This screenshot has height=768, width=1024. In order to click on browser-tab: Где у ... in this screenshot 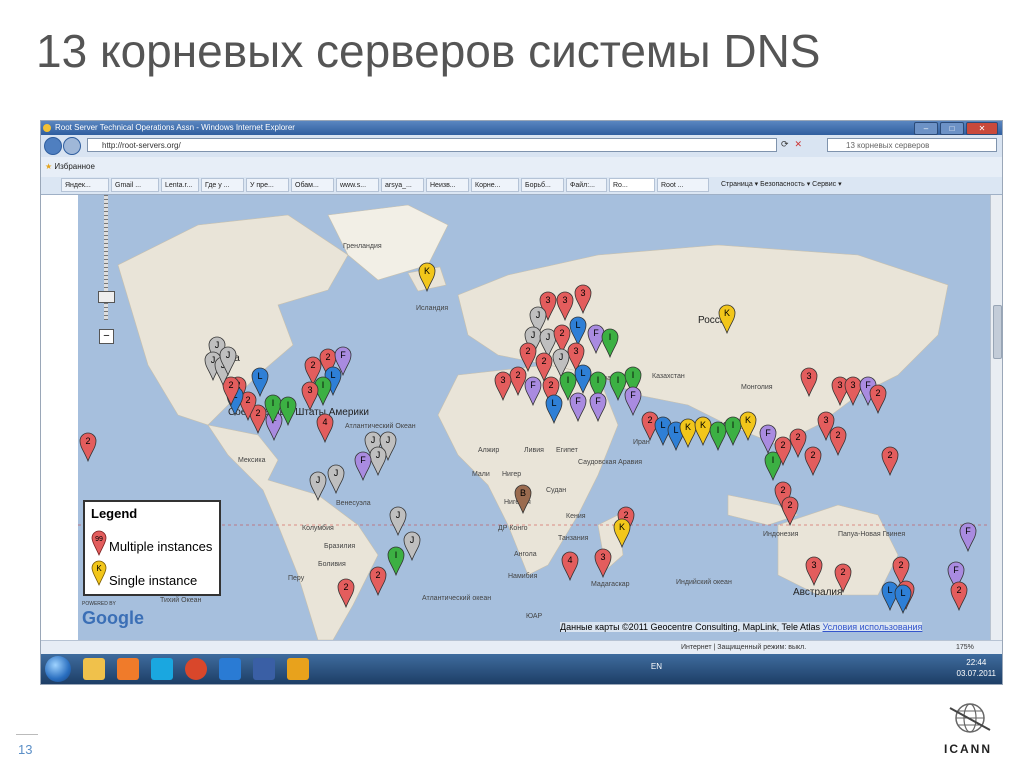, I will do `click(222, 185)`.